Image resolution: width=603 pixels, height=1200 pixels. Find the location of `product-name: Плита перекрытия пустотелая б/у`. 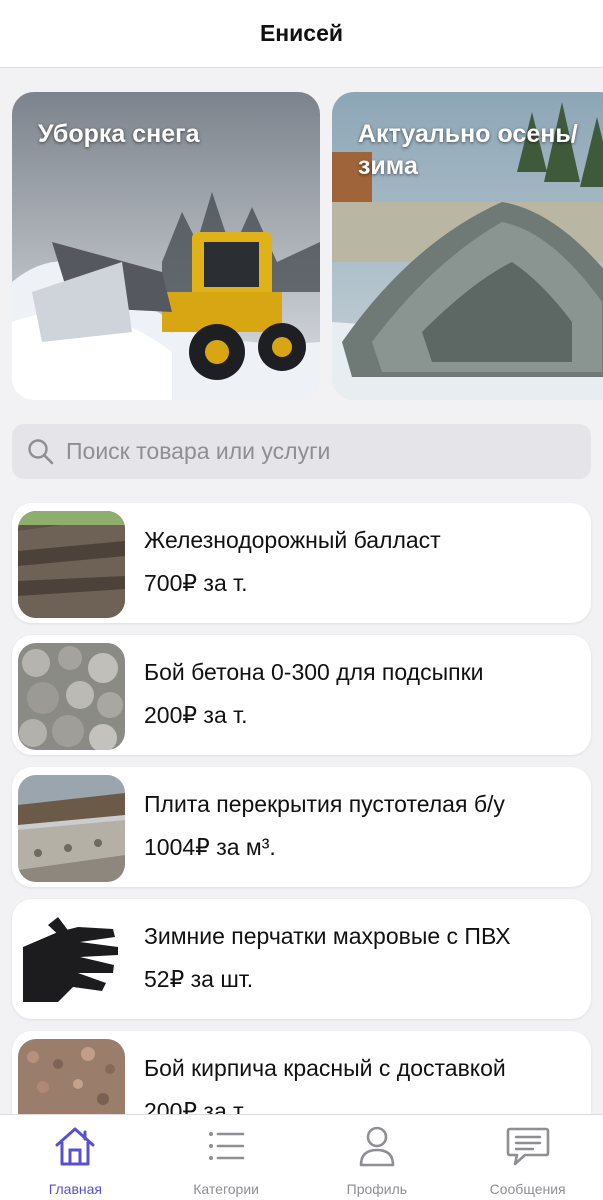

product-name: Плита перекрытия пустотелая б/у is located at coordinates (324, 804).